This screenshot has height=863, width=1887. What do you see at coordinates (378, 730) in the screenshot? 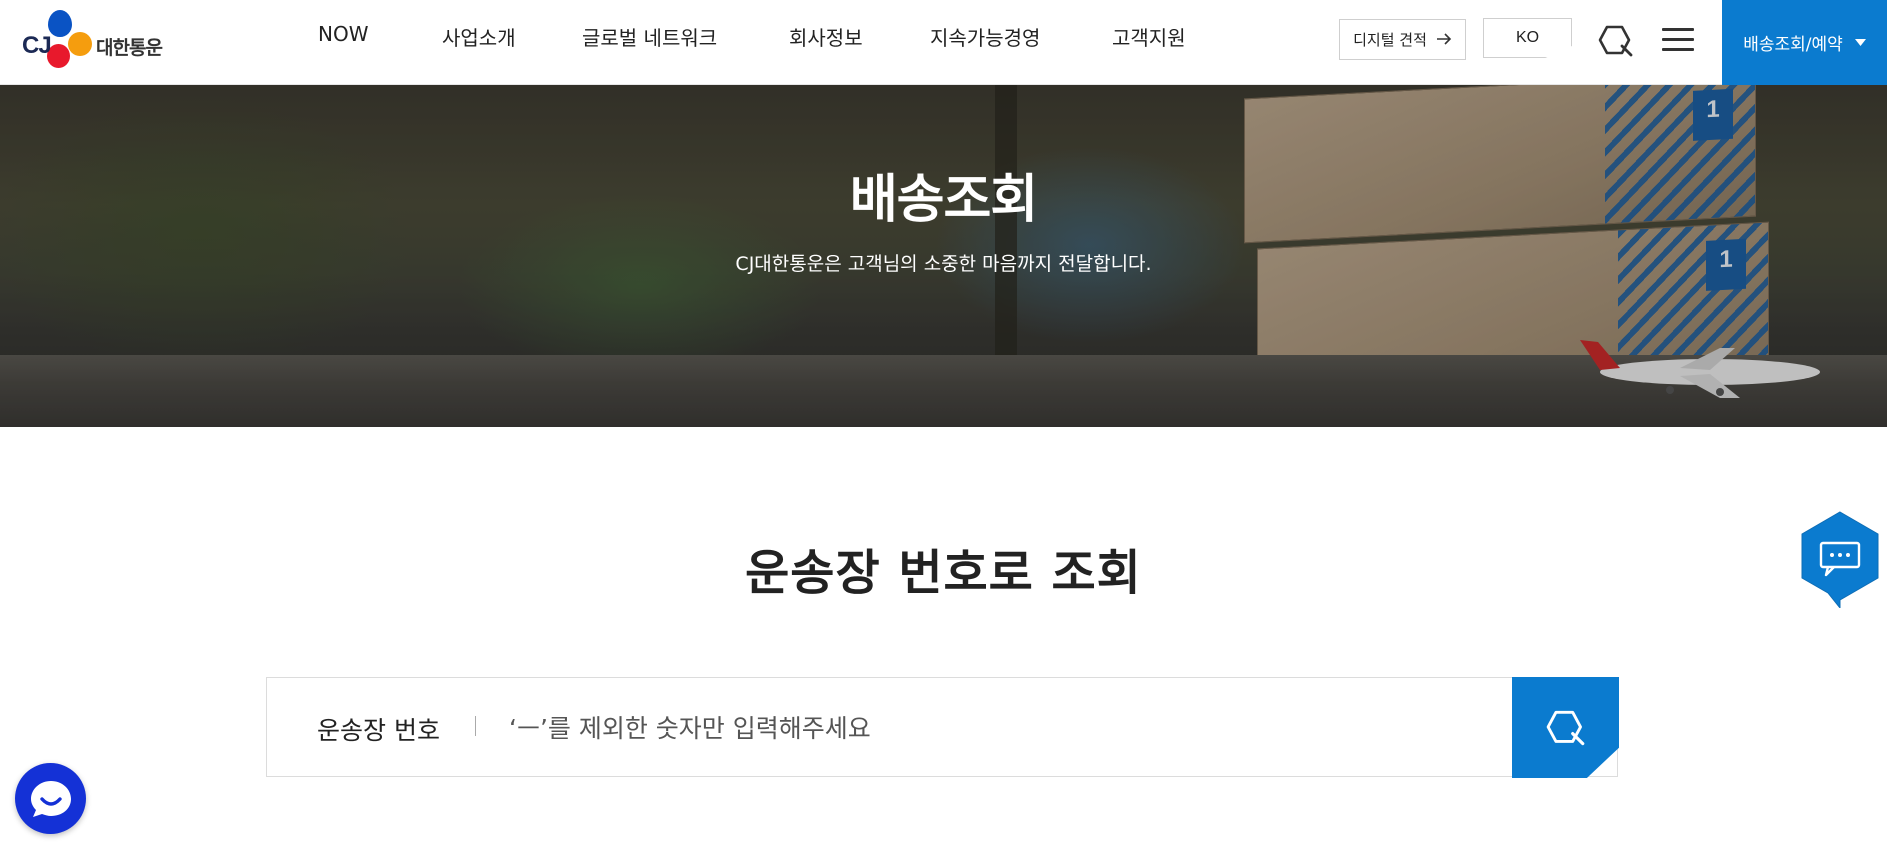
I see `waybill-number-label: 운송장 번호` at bounding box center [378, 730].